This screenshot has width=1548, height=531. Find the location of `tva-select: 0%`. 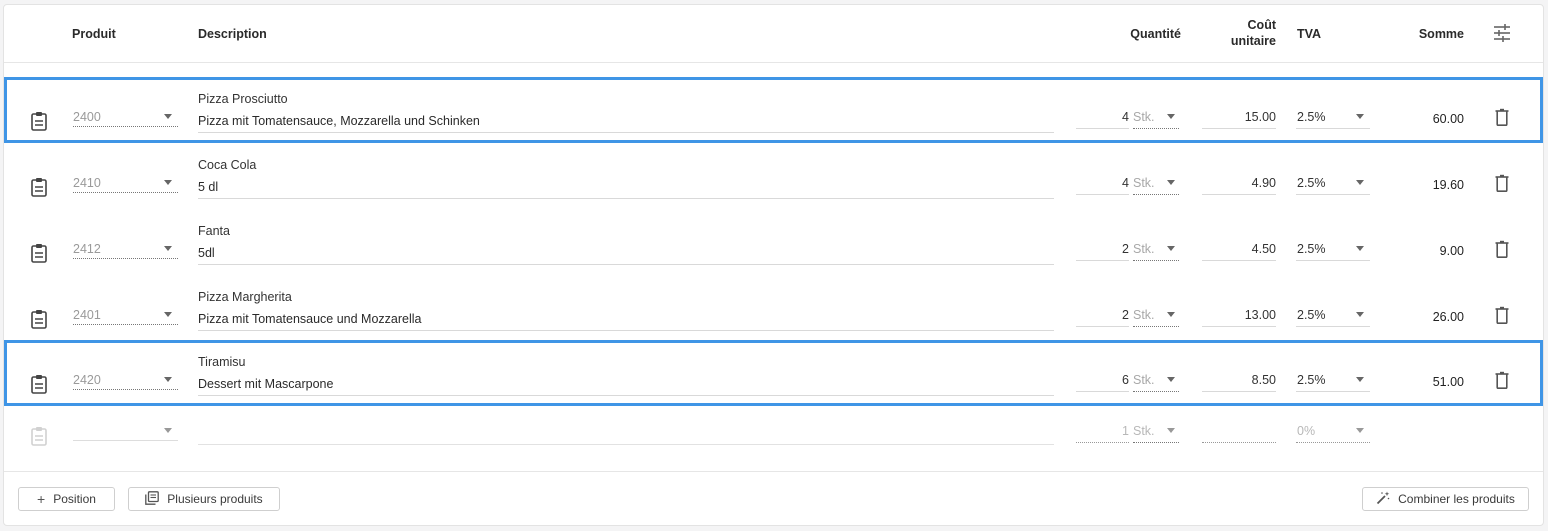

tva-select: 0% is located at coordinates (1333, 432).